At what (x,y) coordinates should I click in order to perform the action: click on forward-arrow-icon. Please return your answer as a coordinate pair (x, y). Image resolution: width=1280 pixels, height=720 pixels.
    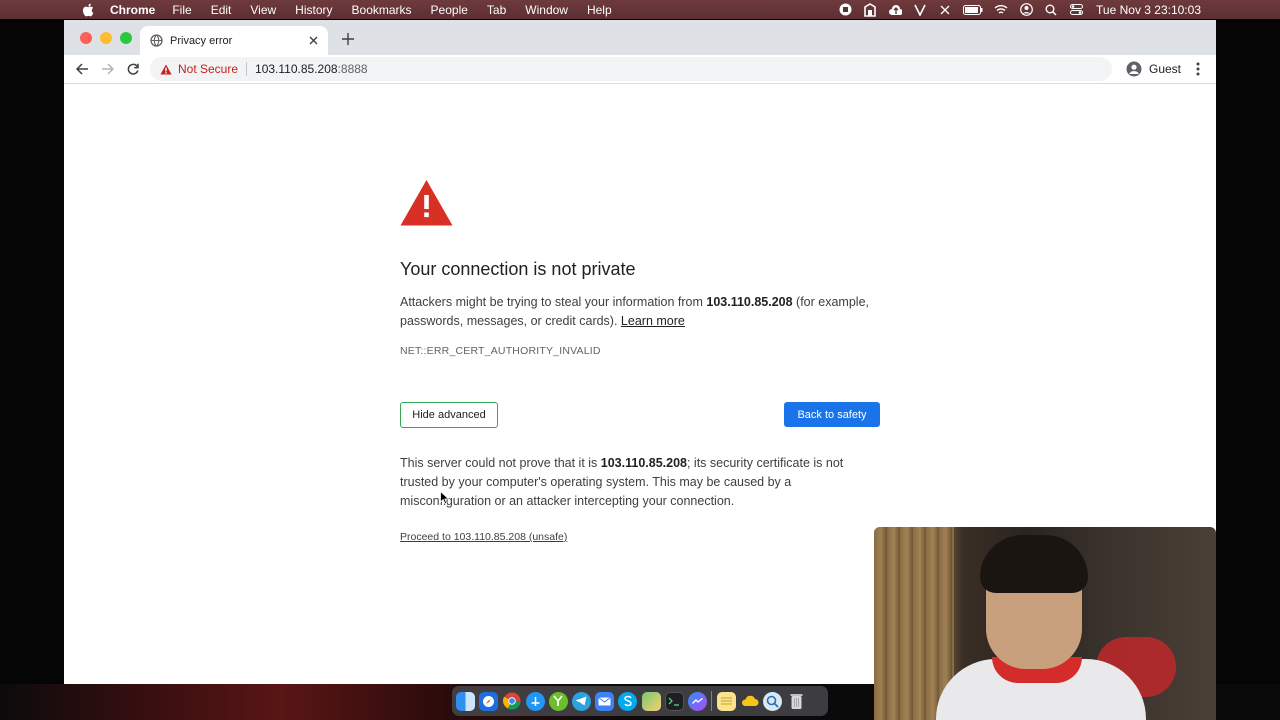
    Looking at the image, I should click on (107, 69).